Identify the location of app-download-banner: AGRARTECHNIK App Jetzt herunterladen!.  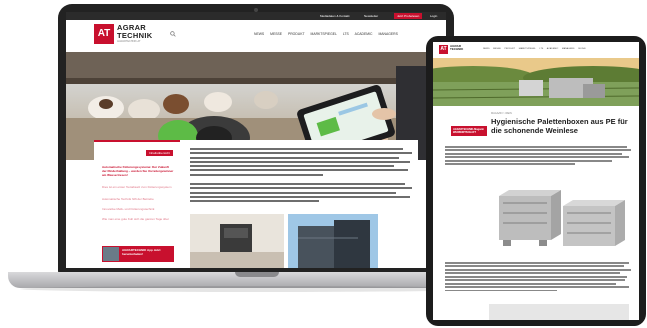
(138, 254).